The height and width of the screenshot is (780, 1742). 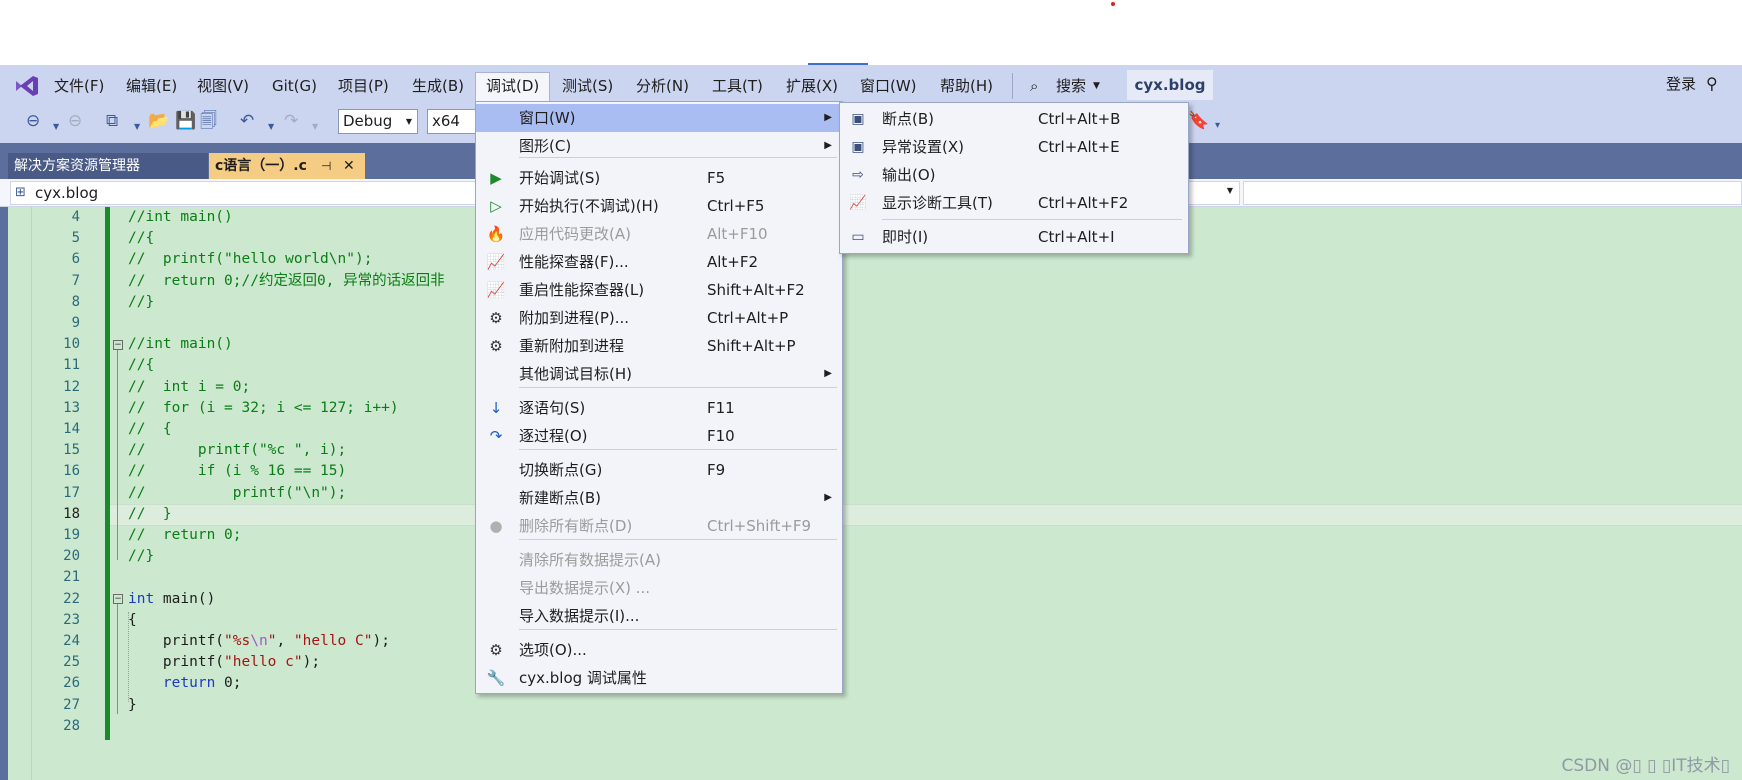 What do you see at coordinates (1034, 86) in the screenshot?
I see `search-icon: ⌕` at bounding box center [1034, 86].